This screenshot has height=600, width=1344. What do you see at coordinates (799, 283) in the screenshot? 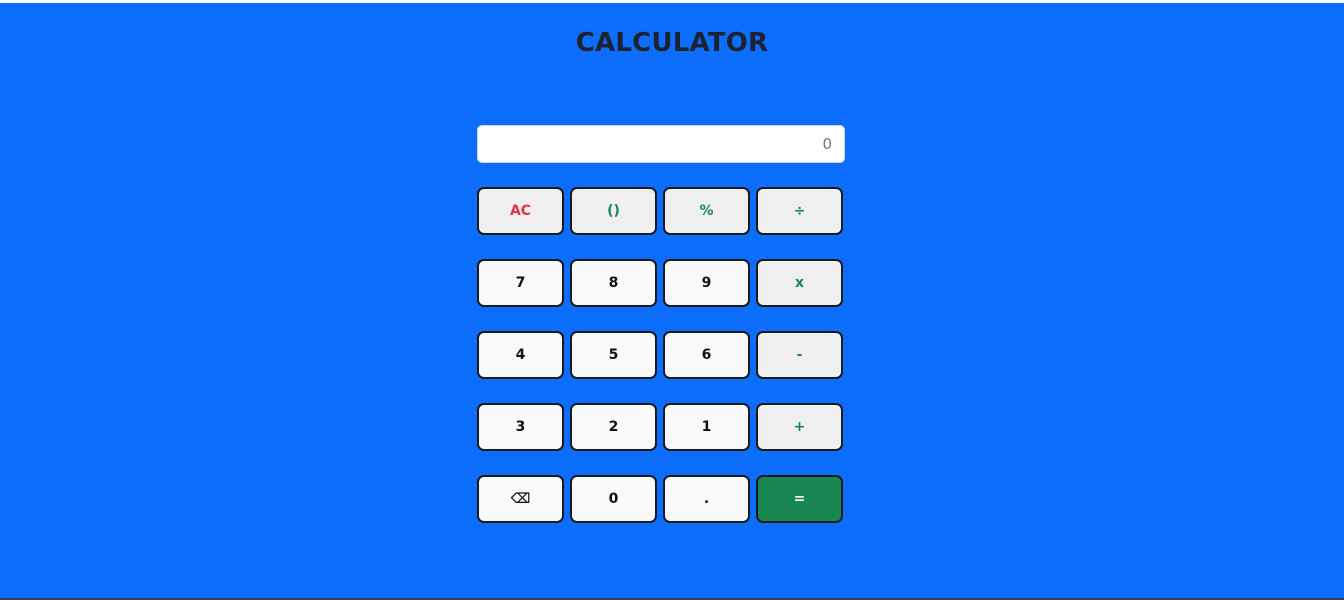
I see `multiply-button: x` at bounding box center [799, 283].